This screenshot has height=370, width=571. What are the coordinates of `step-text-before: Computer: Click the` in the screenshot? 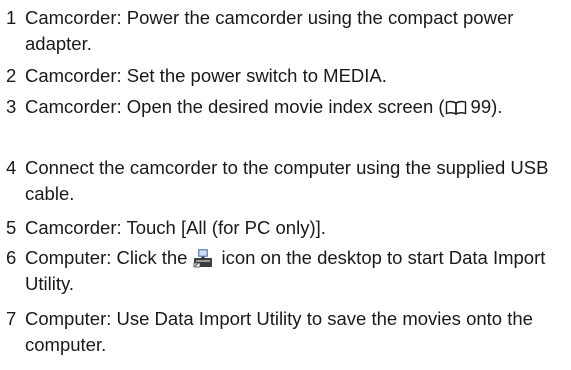 It's located at (106, 257).